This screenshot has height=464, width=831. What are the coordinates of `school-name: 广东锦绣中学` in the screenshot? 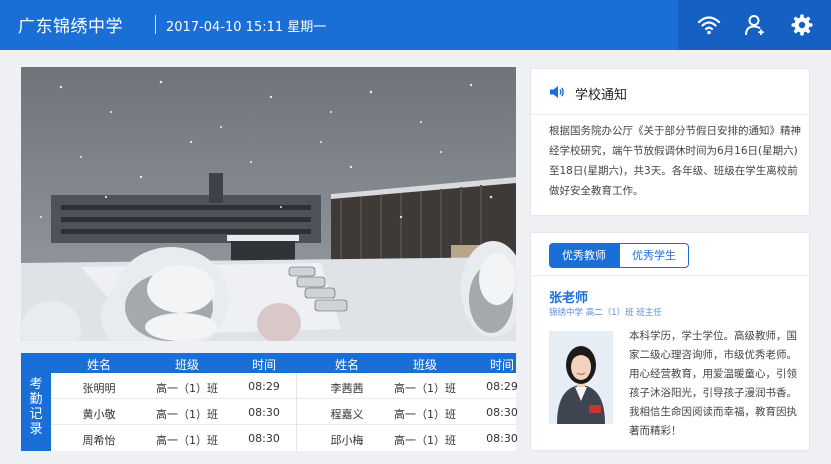 It's located at (70, 27).